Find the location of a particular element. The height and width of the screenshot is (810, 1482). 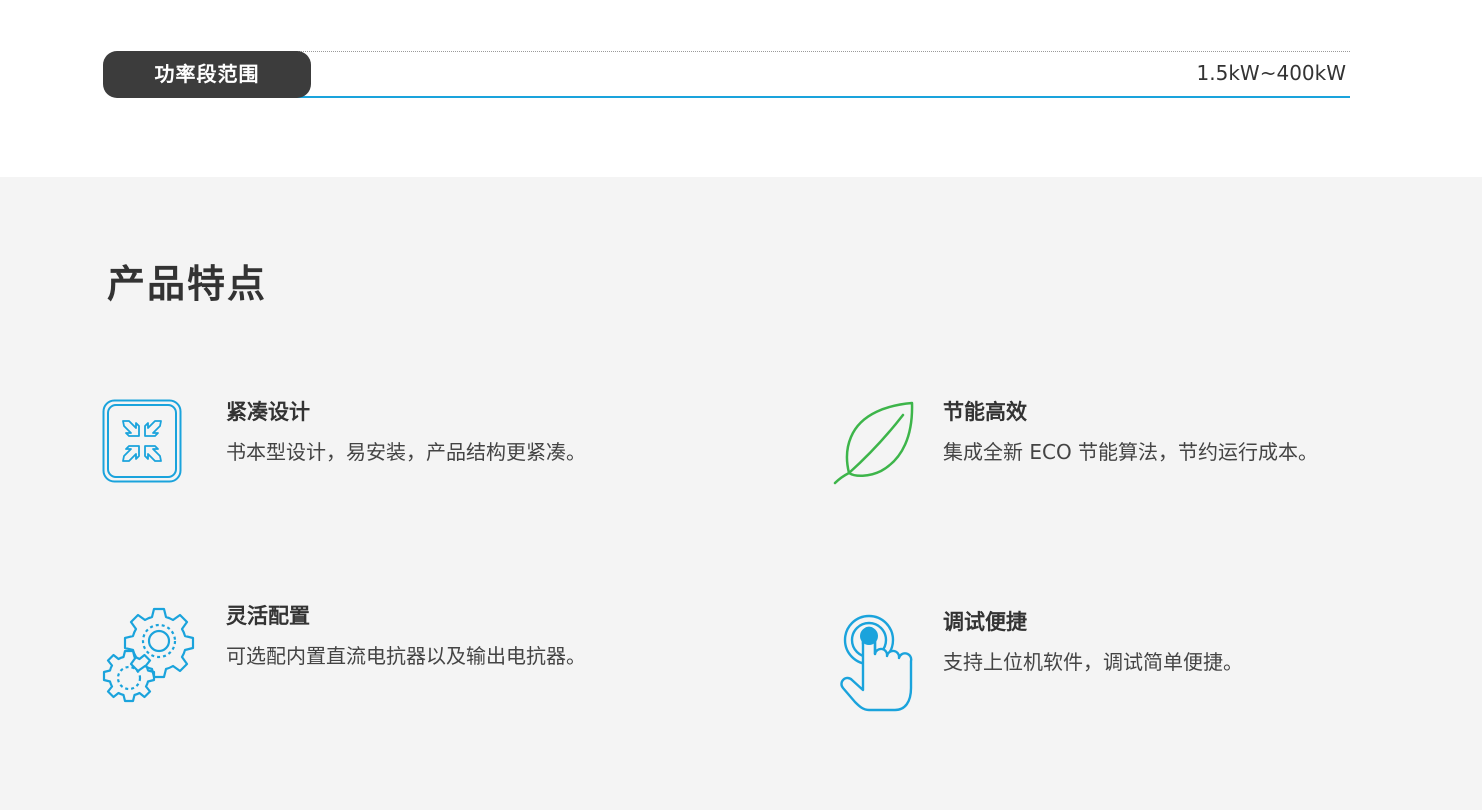

feature-energy-efficient: 节能高效 集成全新 ECO 节能算法，节约运行成本。 is located at coordinates (1129, 454).